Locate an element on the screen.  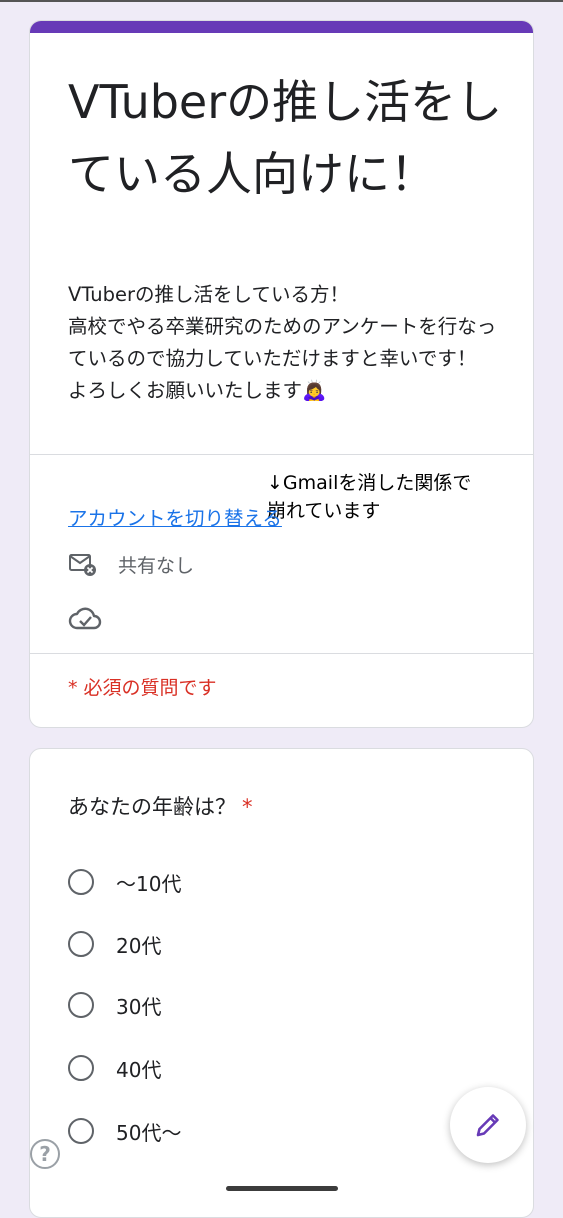
edit-fab-button is located at coordinates (488, 1125).